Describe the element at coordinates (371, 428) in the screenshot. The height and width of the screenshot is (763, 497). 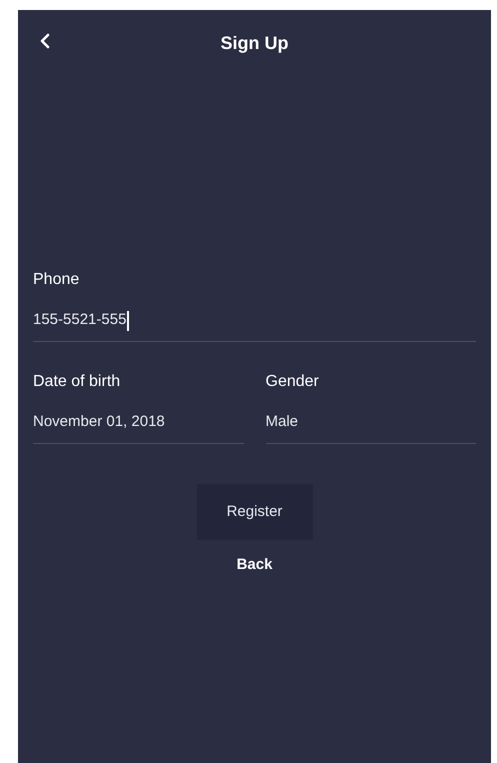
I see `input-field: Male` at that location.